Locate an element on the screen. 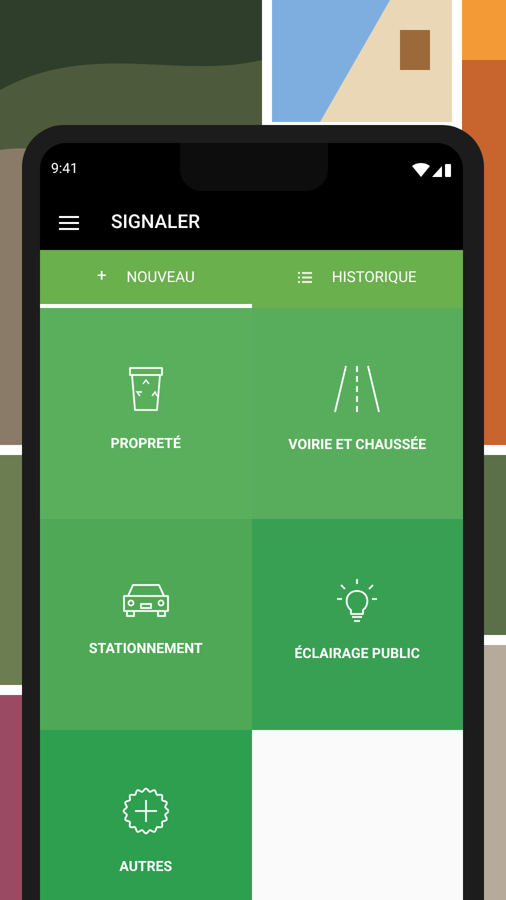 Image resolution: width=506 pixels, height=900 pixels. light-bulb-icon is located at coordinates (357, 600).